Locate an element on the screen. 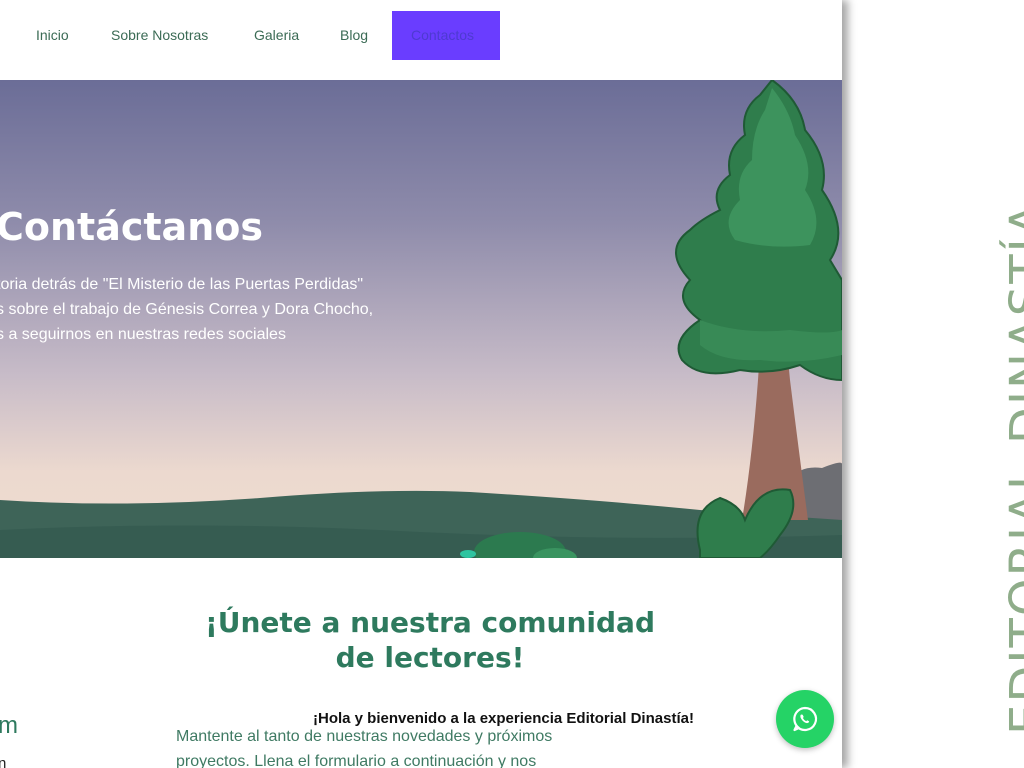 This screenshot has height=768, width=1024. nav-item-galeria: Galeria is located at coordinates (276, 35).